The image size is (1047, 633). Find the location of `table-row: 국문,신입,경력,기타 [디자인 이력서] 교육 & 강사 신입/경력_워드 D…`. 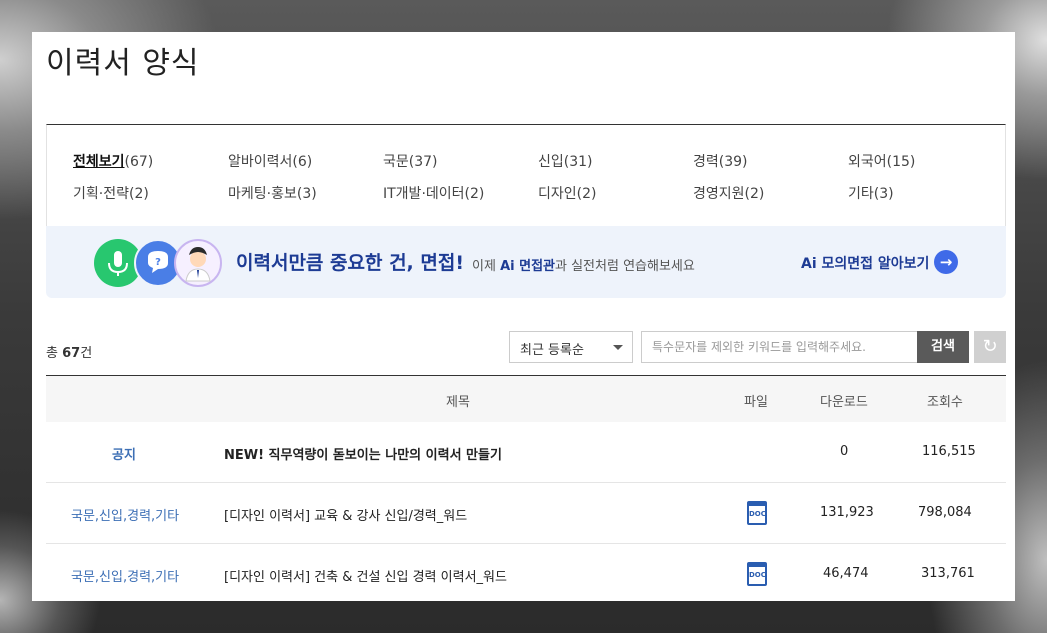

table-row: 국문,신입,경력,기타 [디자인 이력서] 교육 & 강사 신입/경력_워드 D… is located at coordinates (526, 513).